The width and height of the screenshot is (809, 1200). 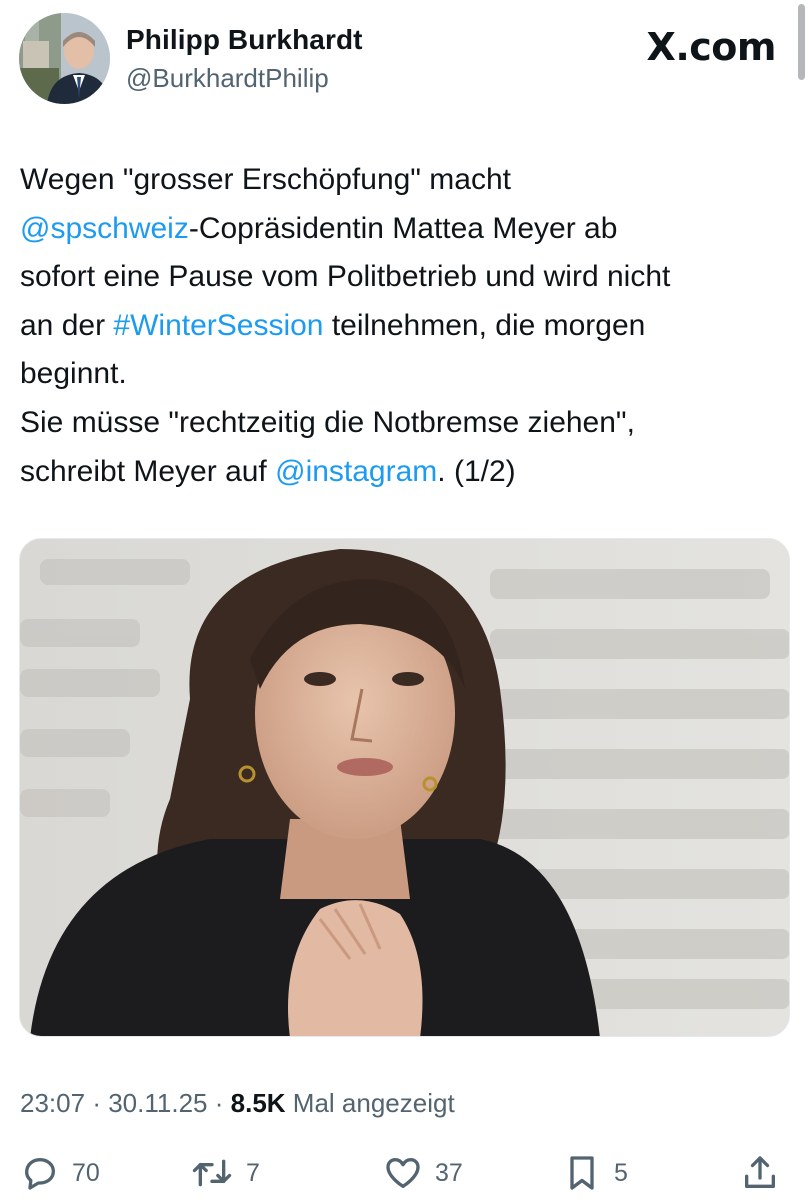 I want to click on like-count: 37, so click(x=449, y=1172).